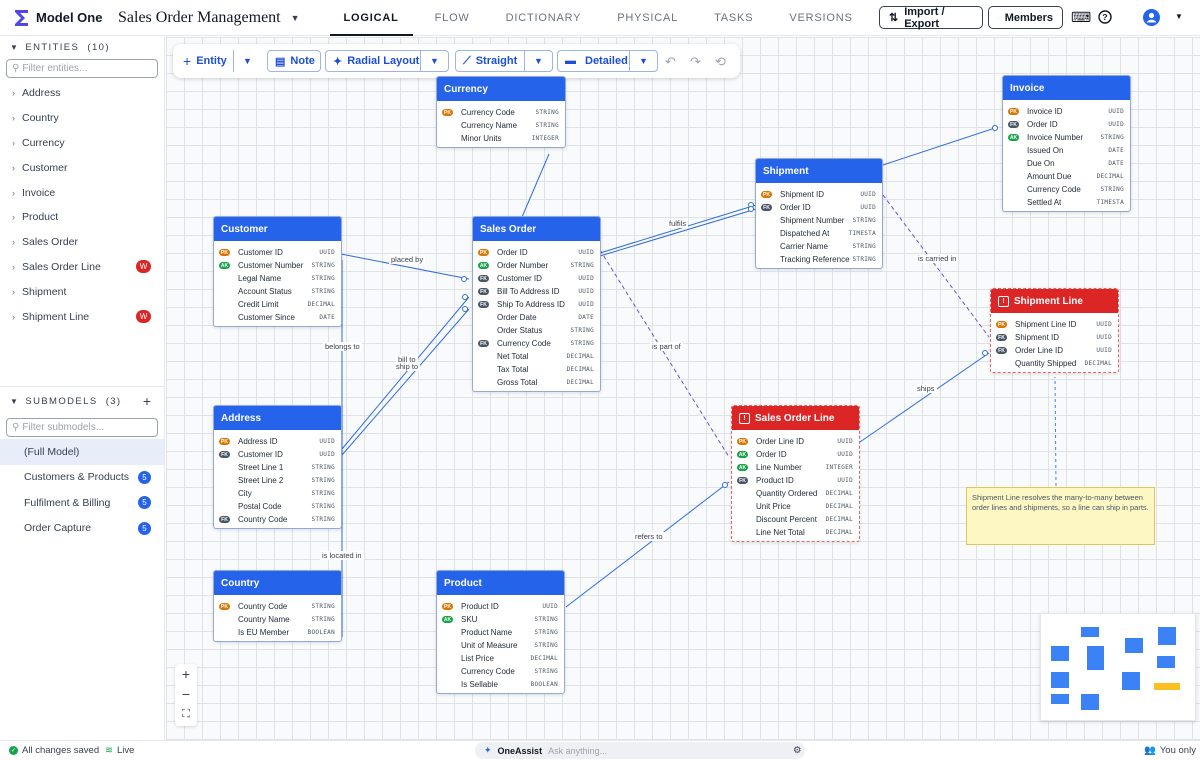 The image size is (1200, 760). I want to click on layout-button: ✦ Radial Layout ▼, so click(387, 61).